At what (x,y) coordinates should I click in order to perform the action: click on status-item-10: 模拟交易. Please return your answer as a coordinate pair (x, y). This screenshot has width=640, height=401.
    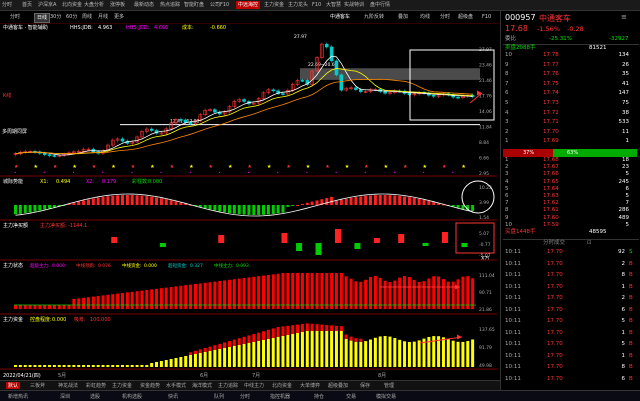
    Looking at the image, I should click on (386, 396).